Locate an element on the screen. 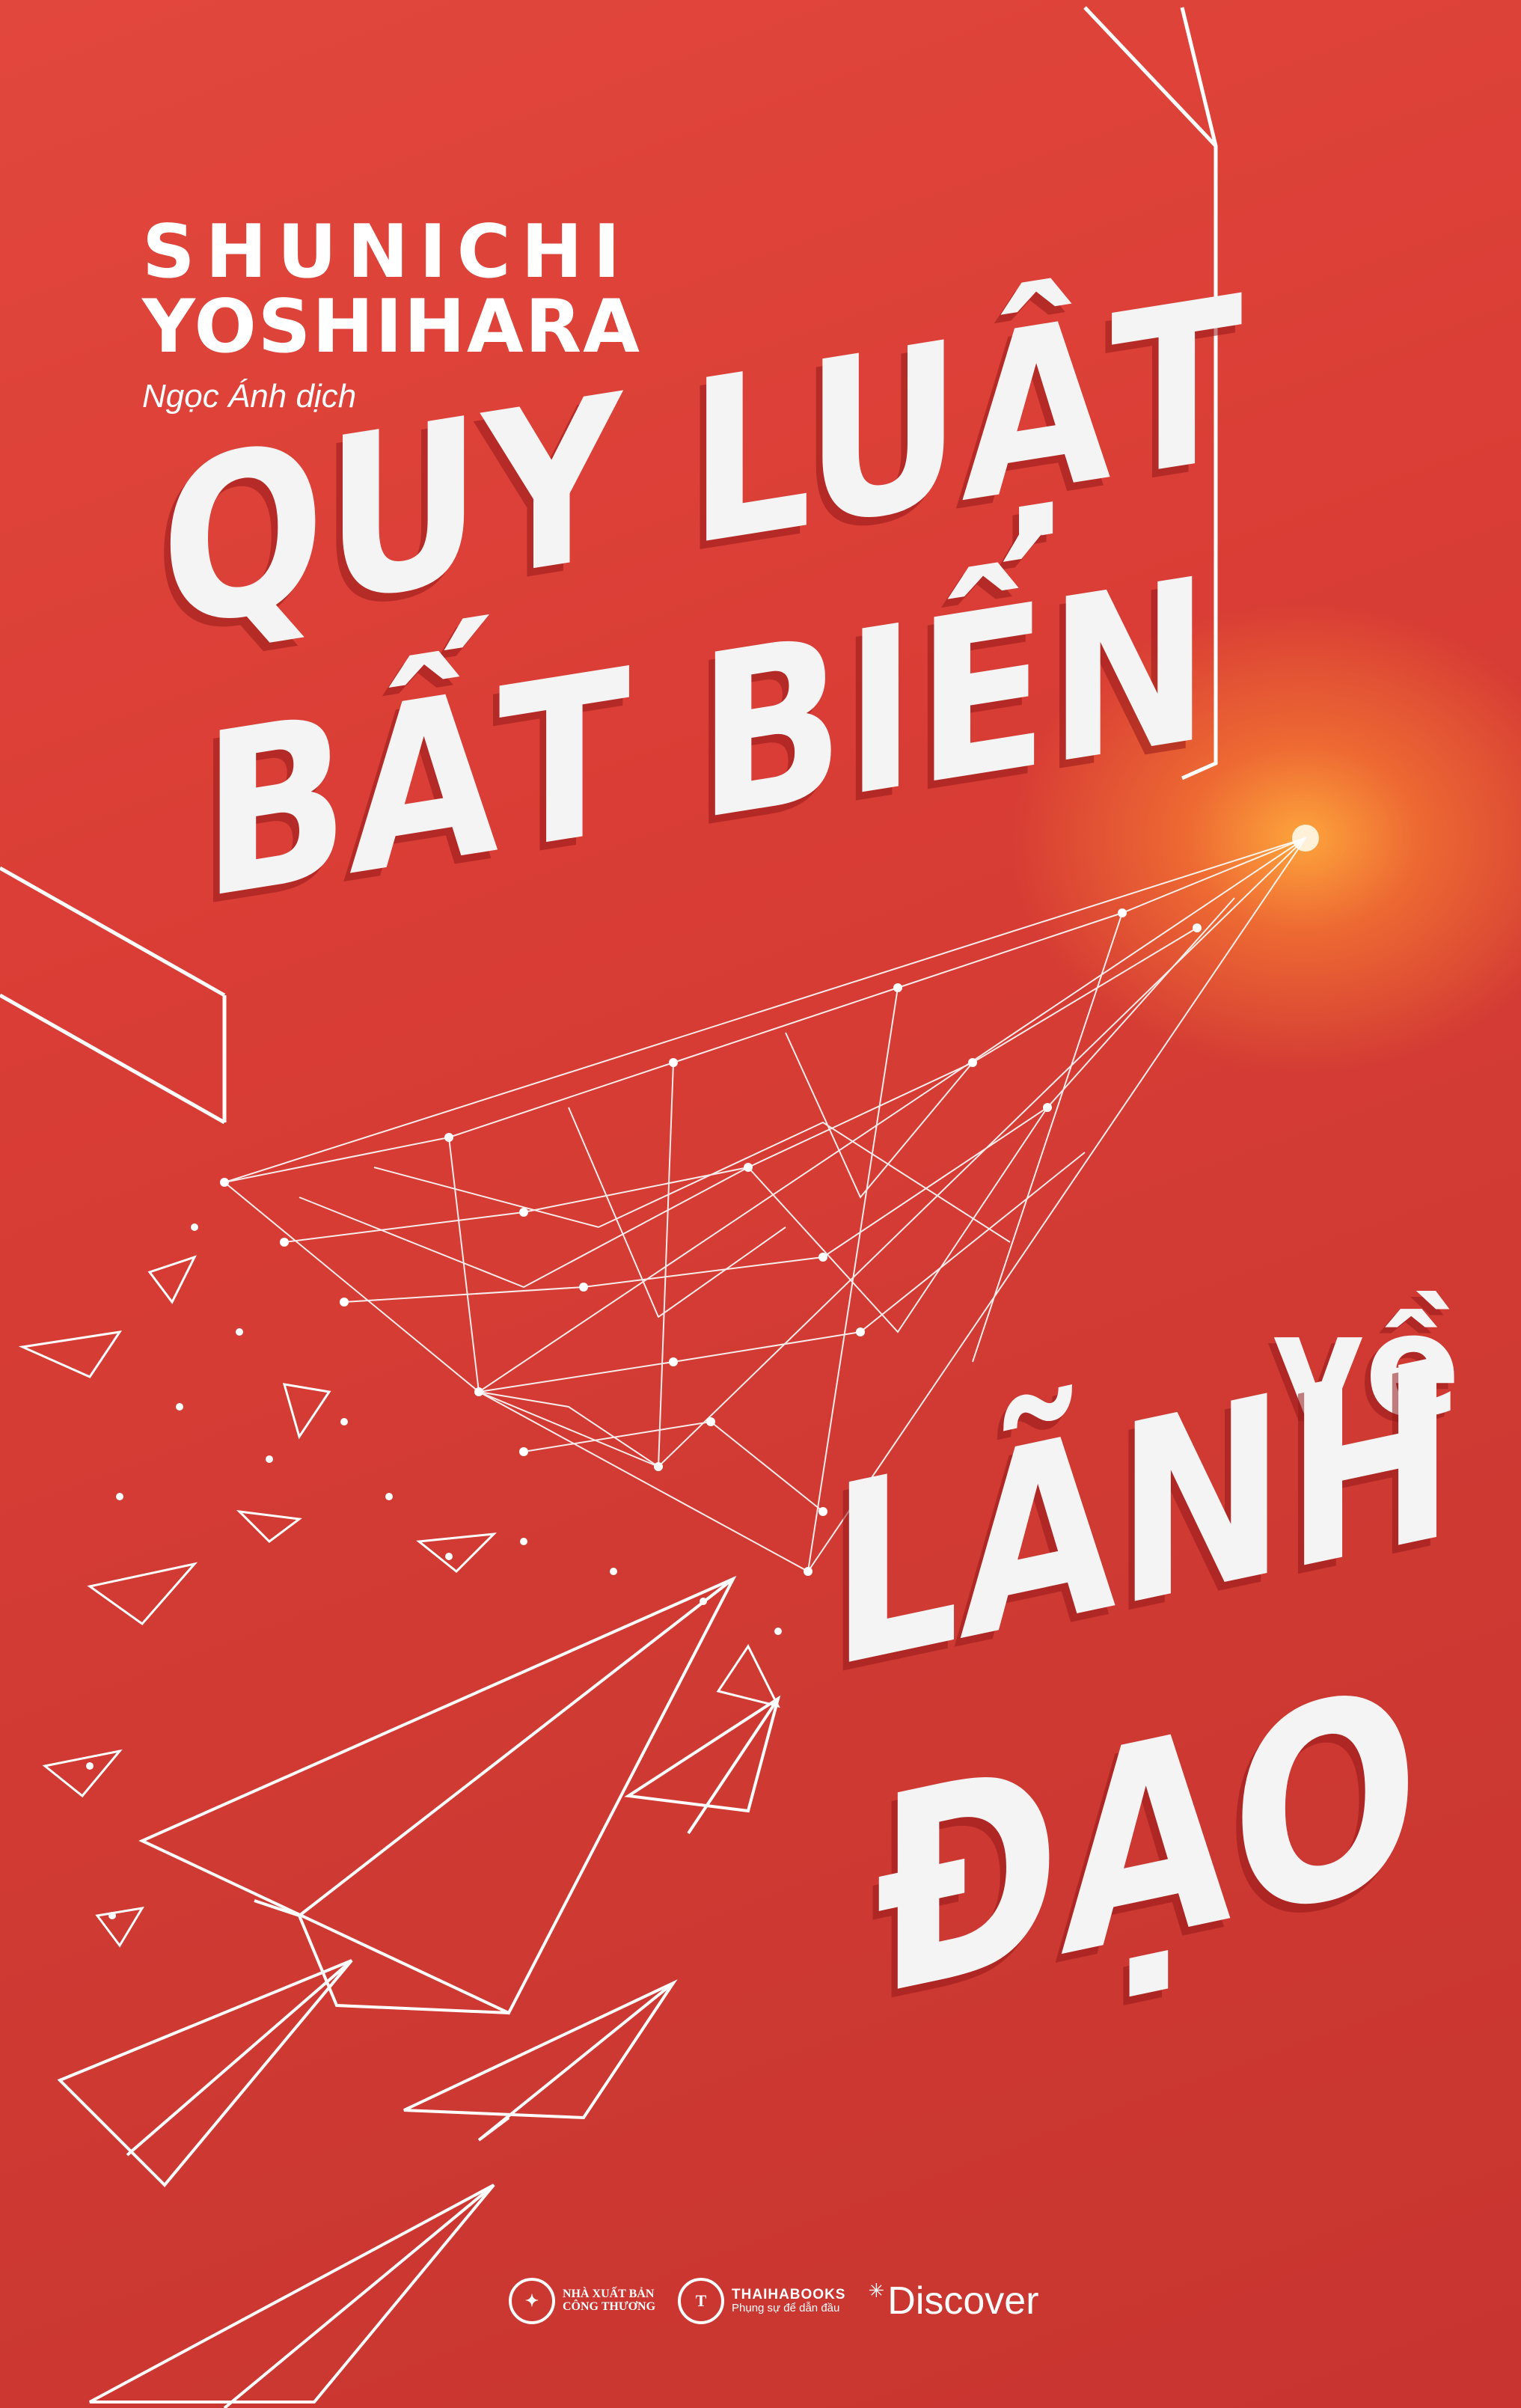  publisher-discover: ✳ Discover is located at coordinates (953, 2301).